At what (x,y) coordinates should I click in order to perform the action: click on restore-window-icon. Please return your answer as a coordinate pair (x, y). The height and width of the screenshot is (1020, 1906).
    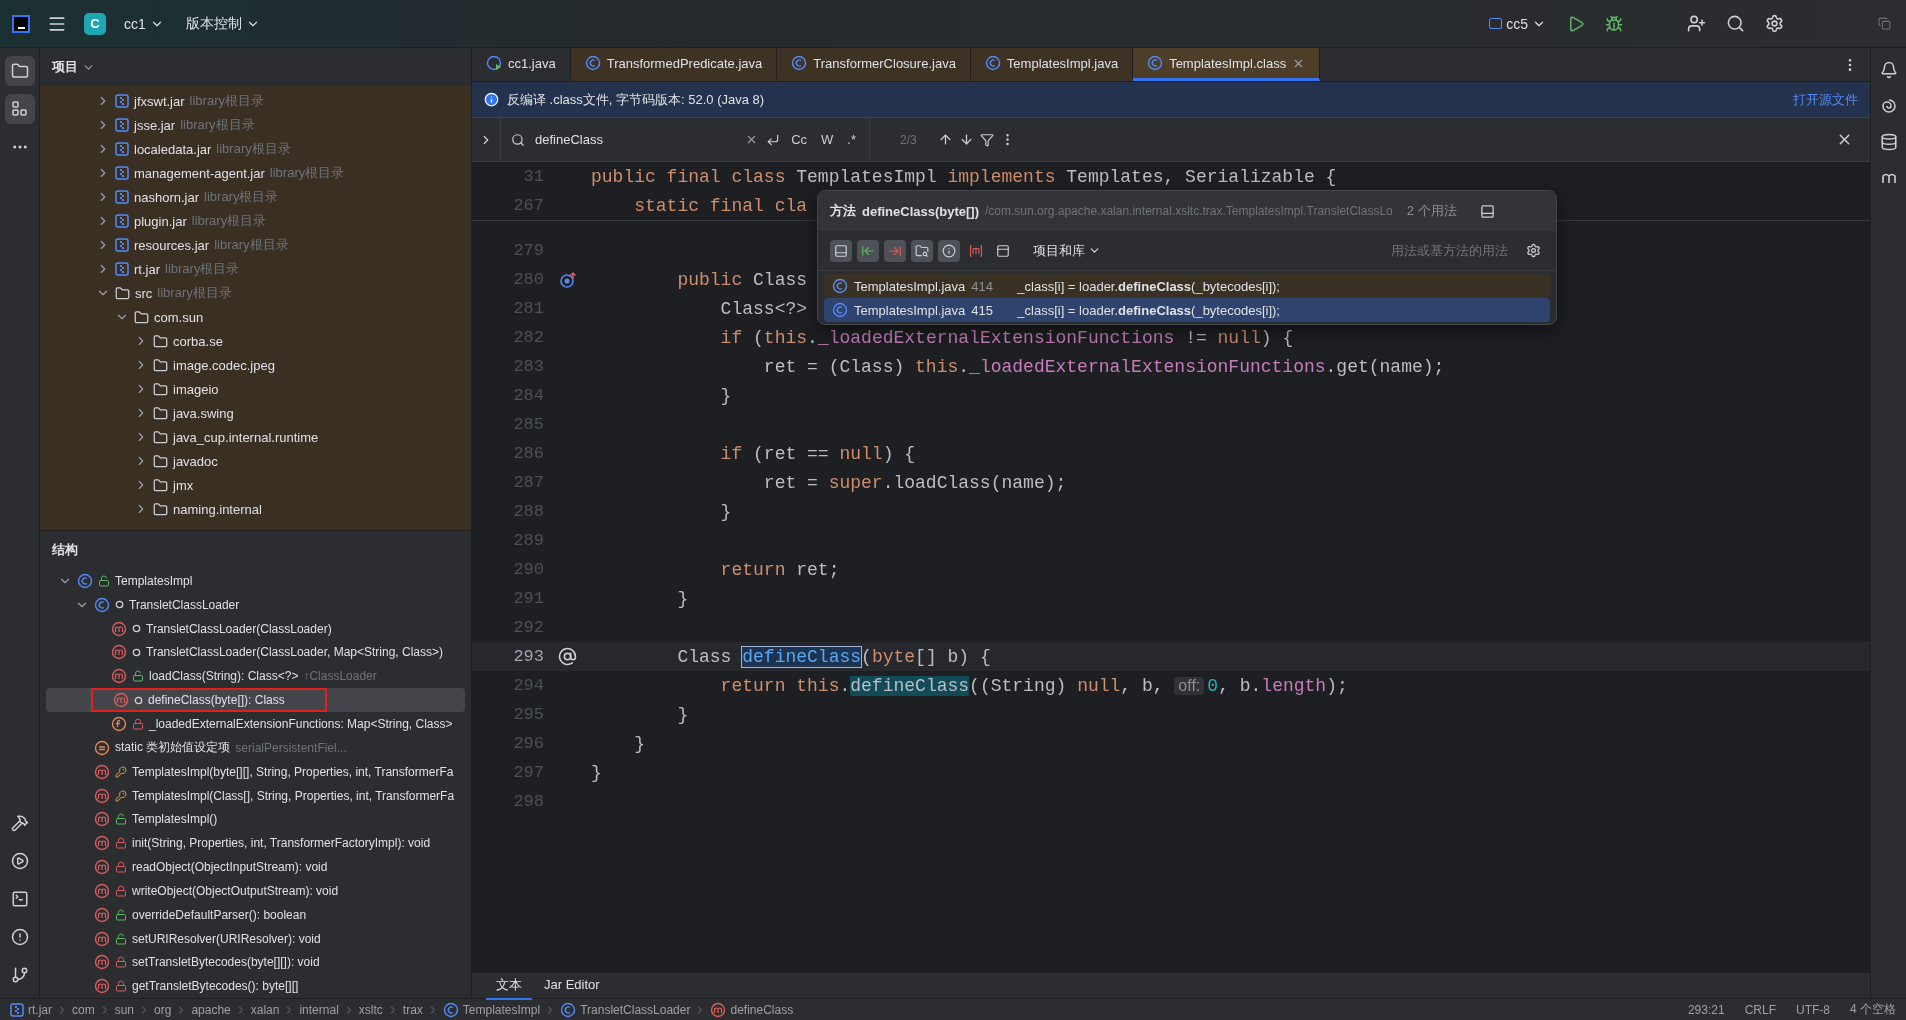
    Looking at the image, I should click on (1884, 23).